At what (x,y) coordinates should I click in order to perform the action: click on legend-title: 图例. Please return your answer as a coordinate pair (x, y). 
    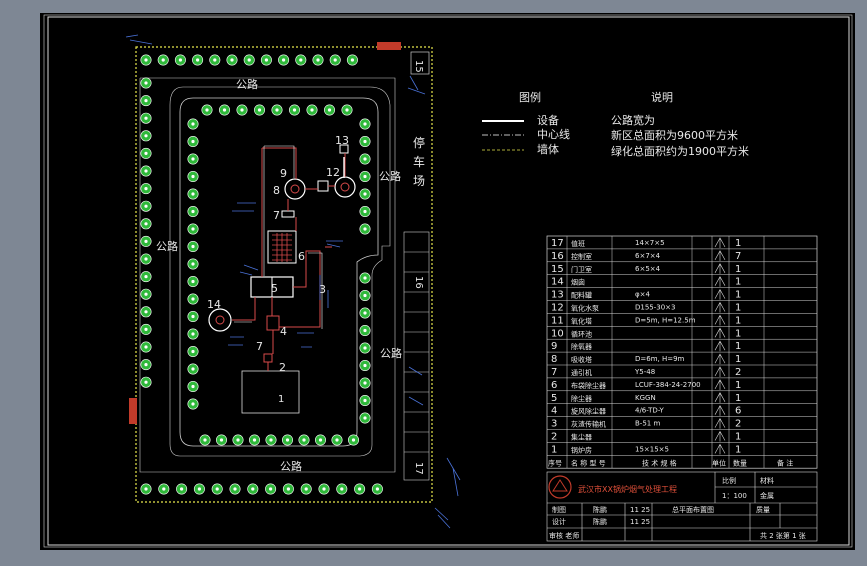
    Looking at the image, I should click on (530, 97).